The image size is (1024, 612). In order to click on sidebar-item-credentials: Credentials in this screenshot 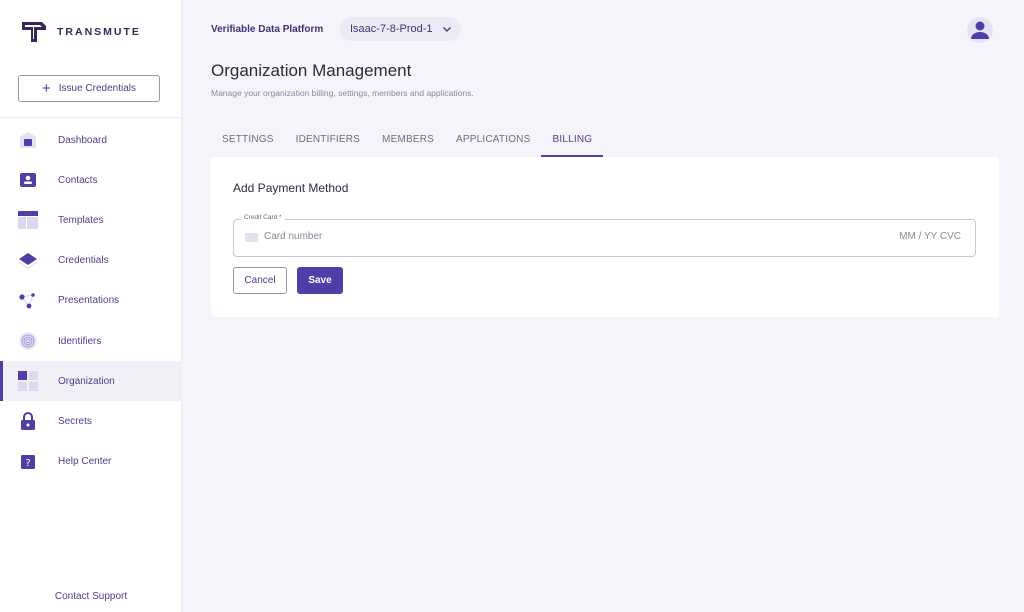, I will do `click(91, 261)`.